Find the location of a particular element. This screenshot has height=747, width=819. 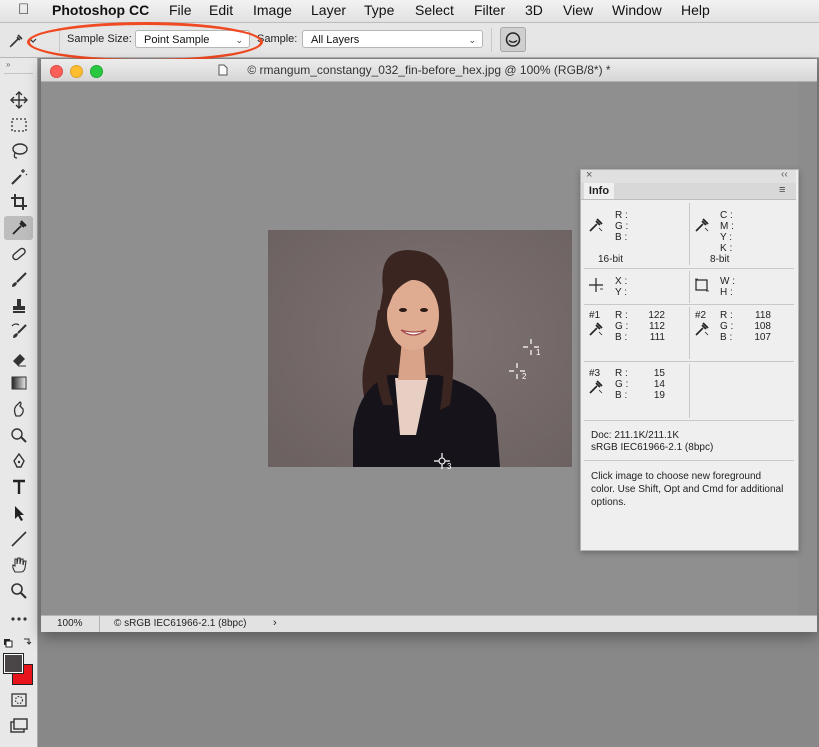

color-sampler-1: 1 is located at coordinates (533, 350).